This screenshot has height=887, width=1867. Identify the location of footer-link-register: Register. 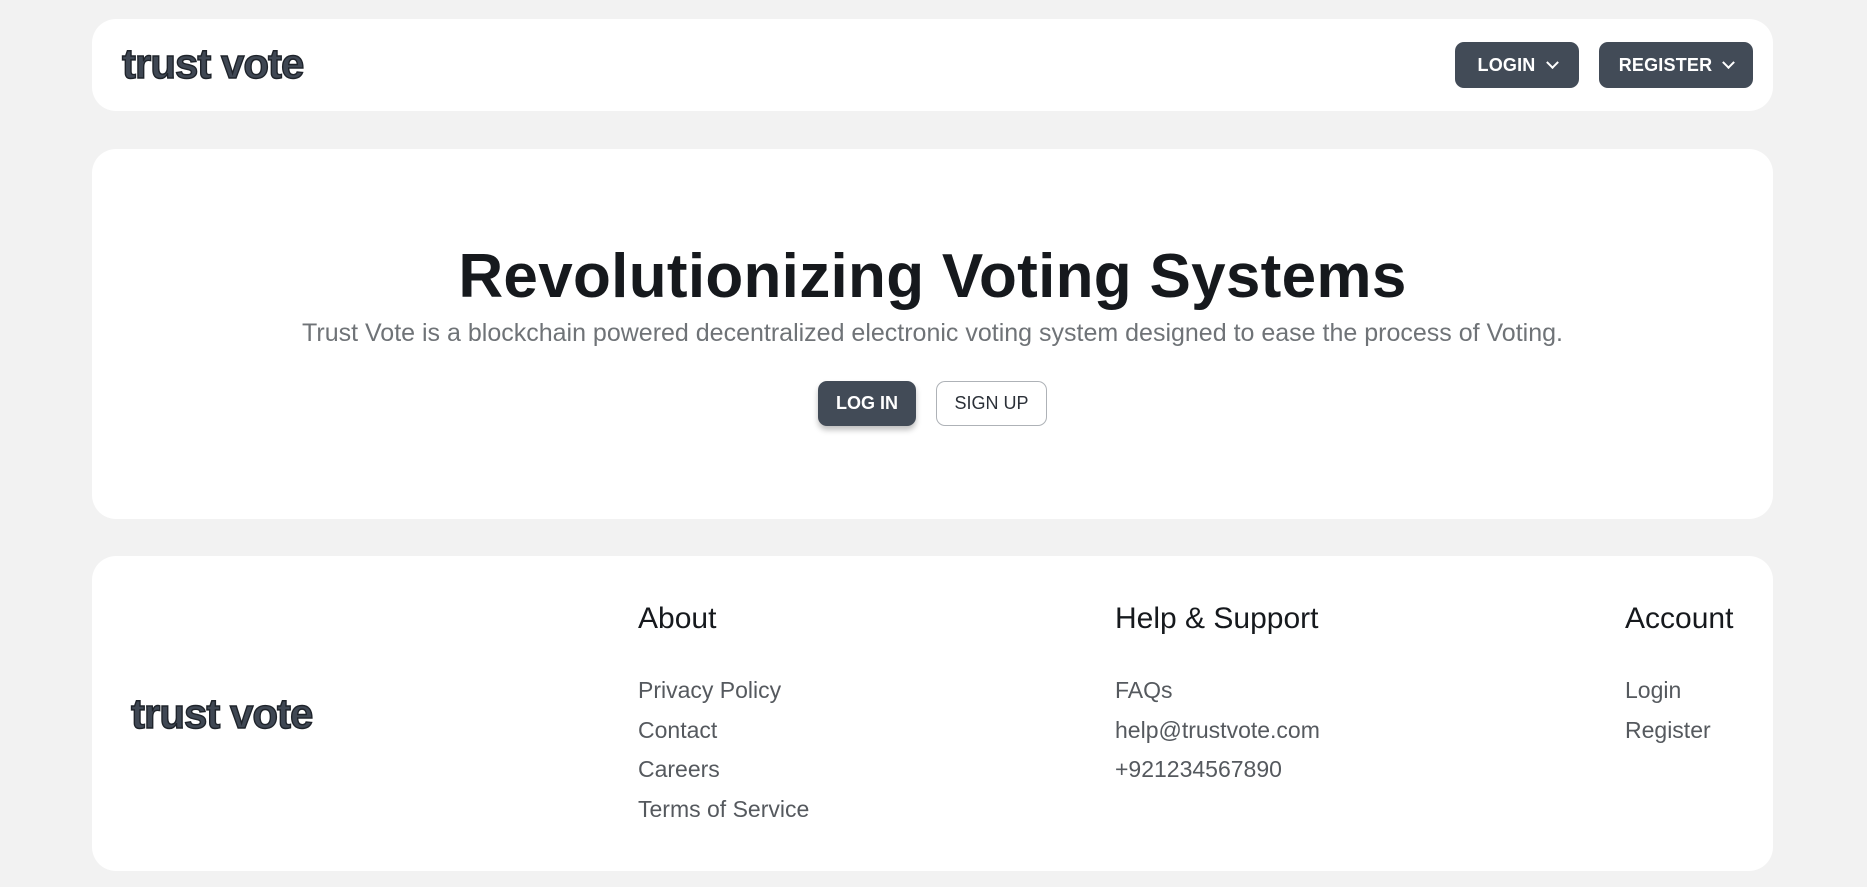
(1679, 731).